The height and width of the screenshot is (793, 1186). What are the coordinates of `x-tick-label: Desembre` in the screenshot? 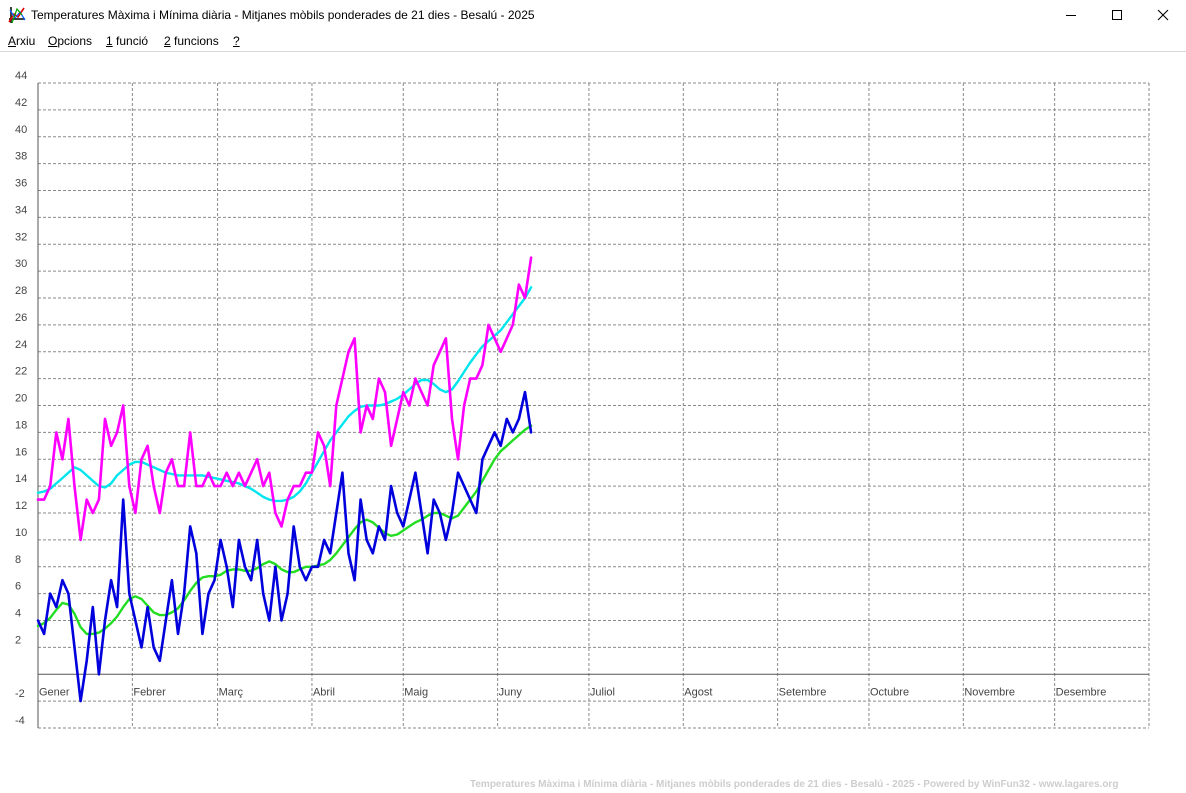 It's located at (1081, 692).